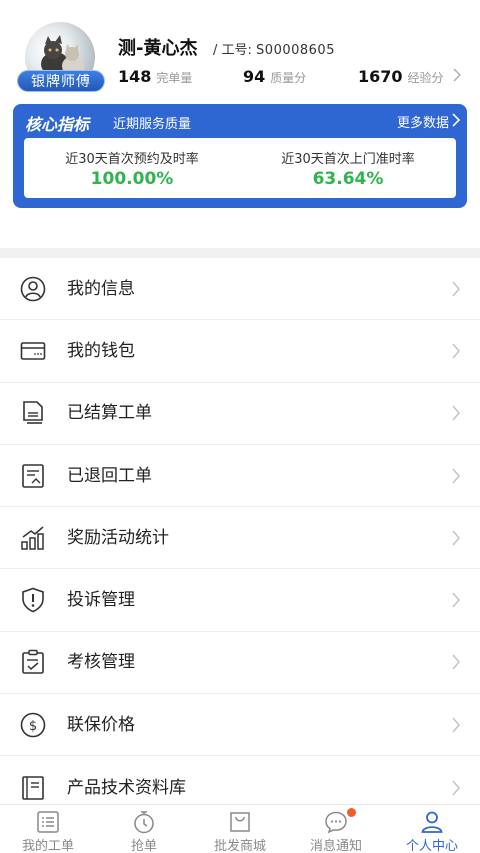  Describe the element at coordinates (336, 822) in the screenshot. I see `message-icon` at that location.